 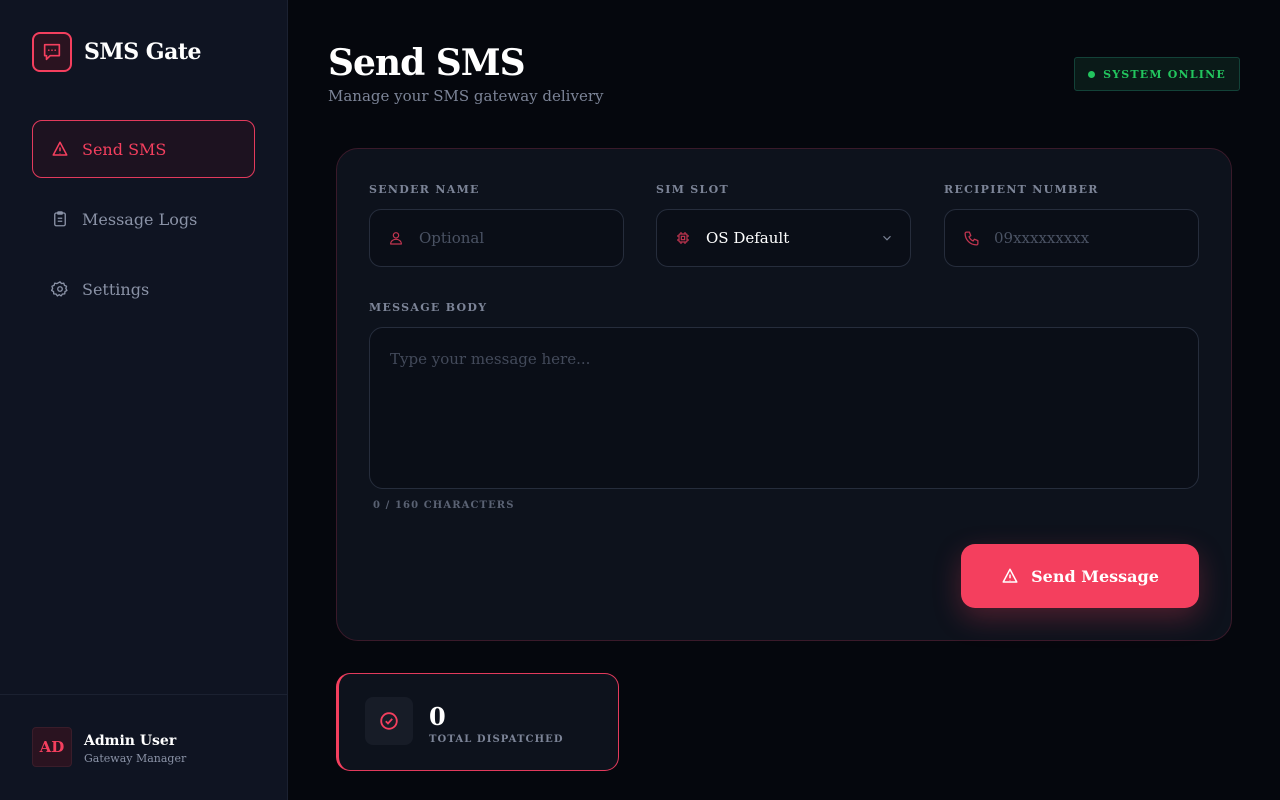 I want to click on sender-name-label: SENDER NAME, so click(x=424, y=189).